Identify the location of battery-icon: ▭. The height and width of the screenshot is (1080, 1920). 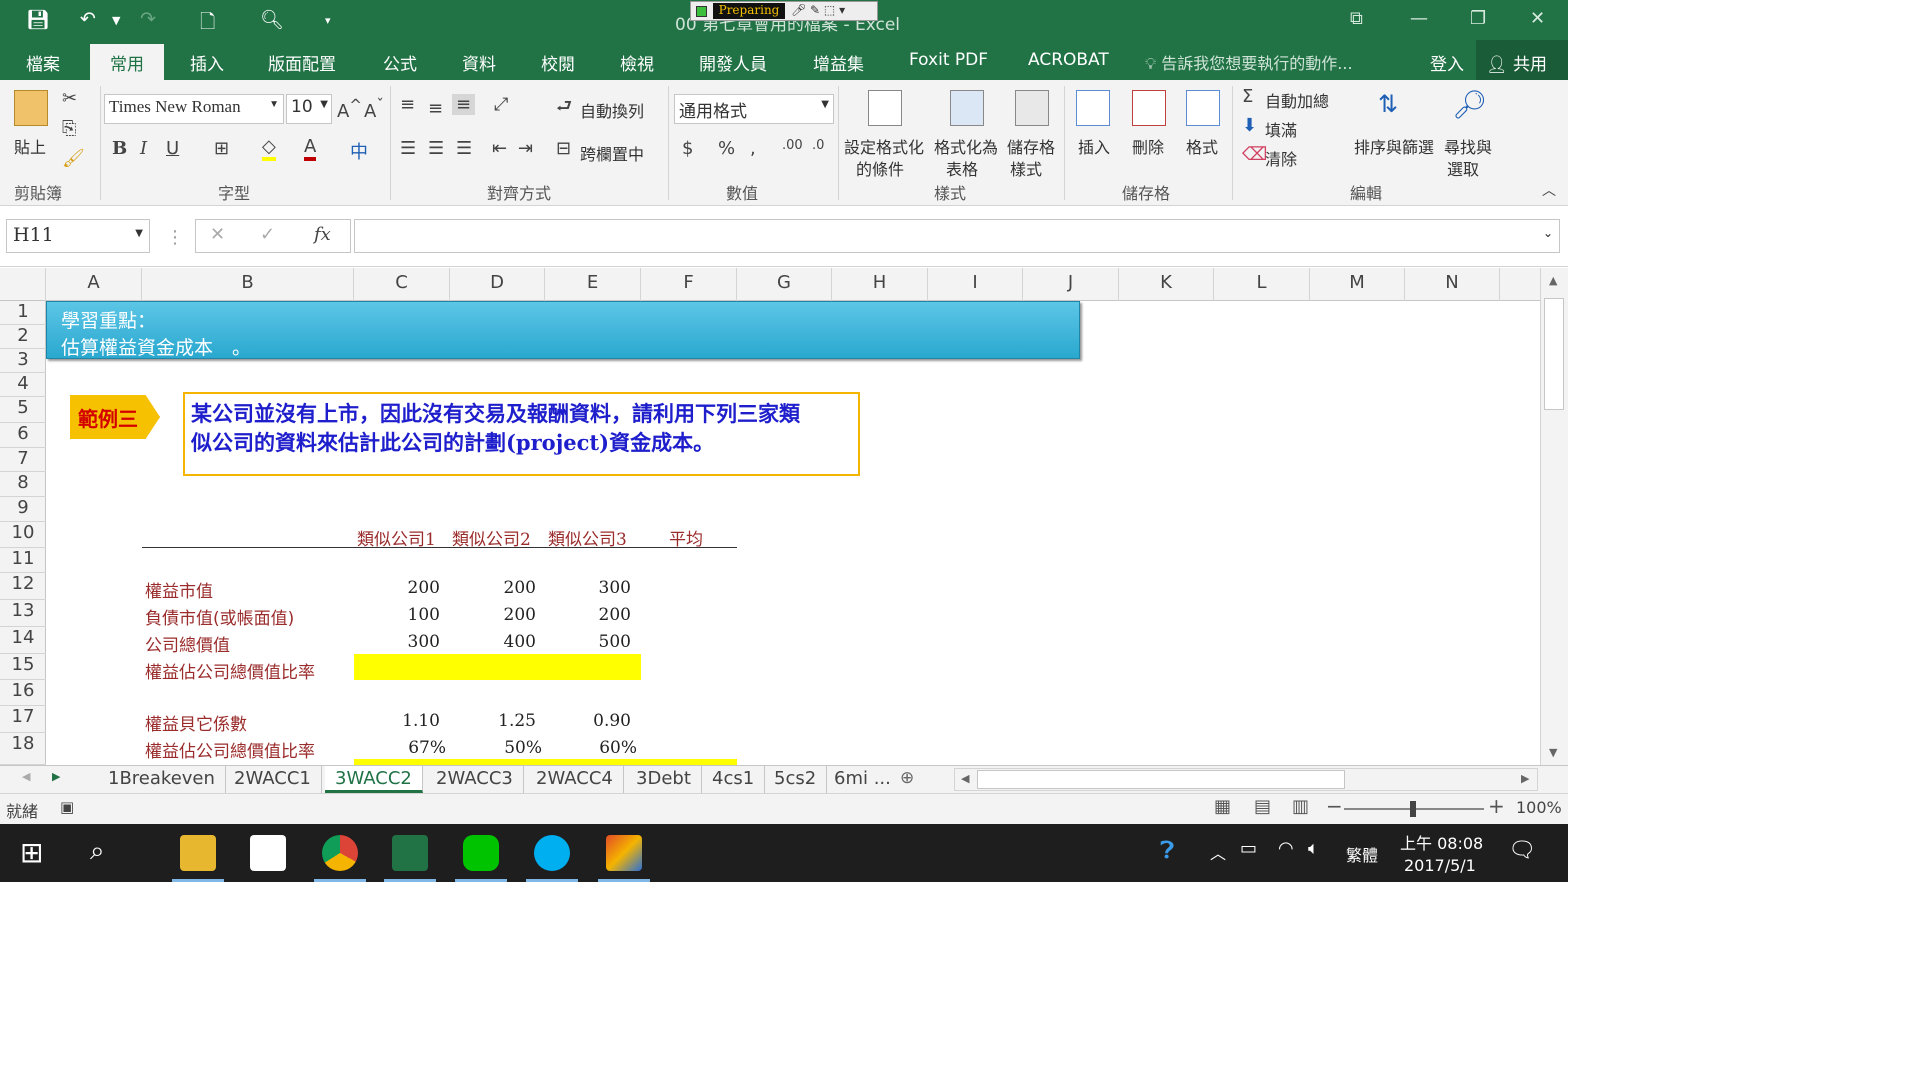
(1248, 848).